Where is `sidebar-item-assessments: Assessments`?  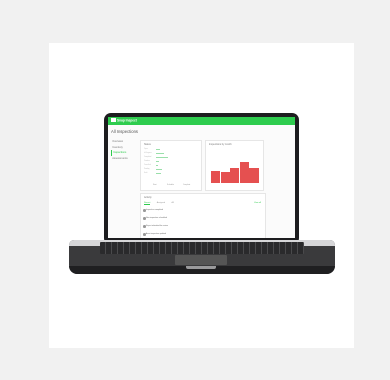 sidebar-item-assessments: Assessments is located at coordinates (122, 159).